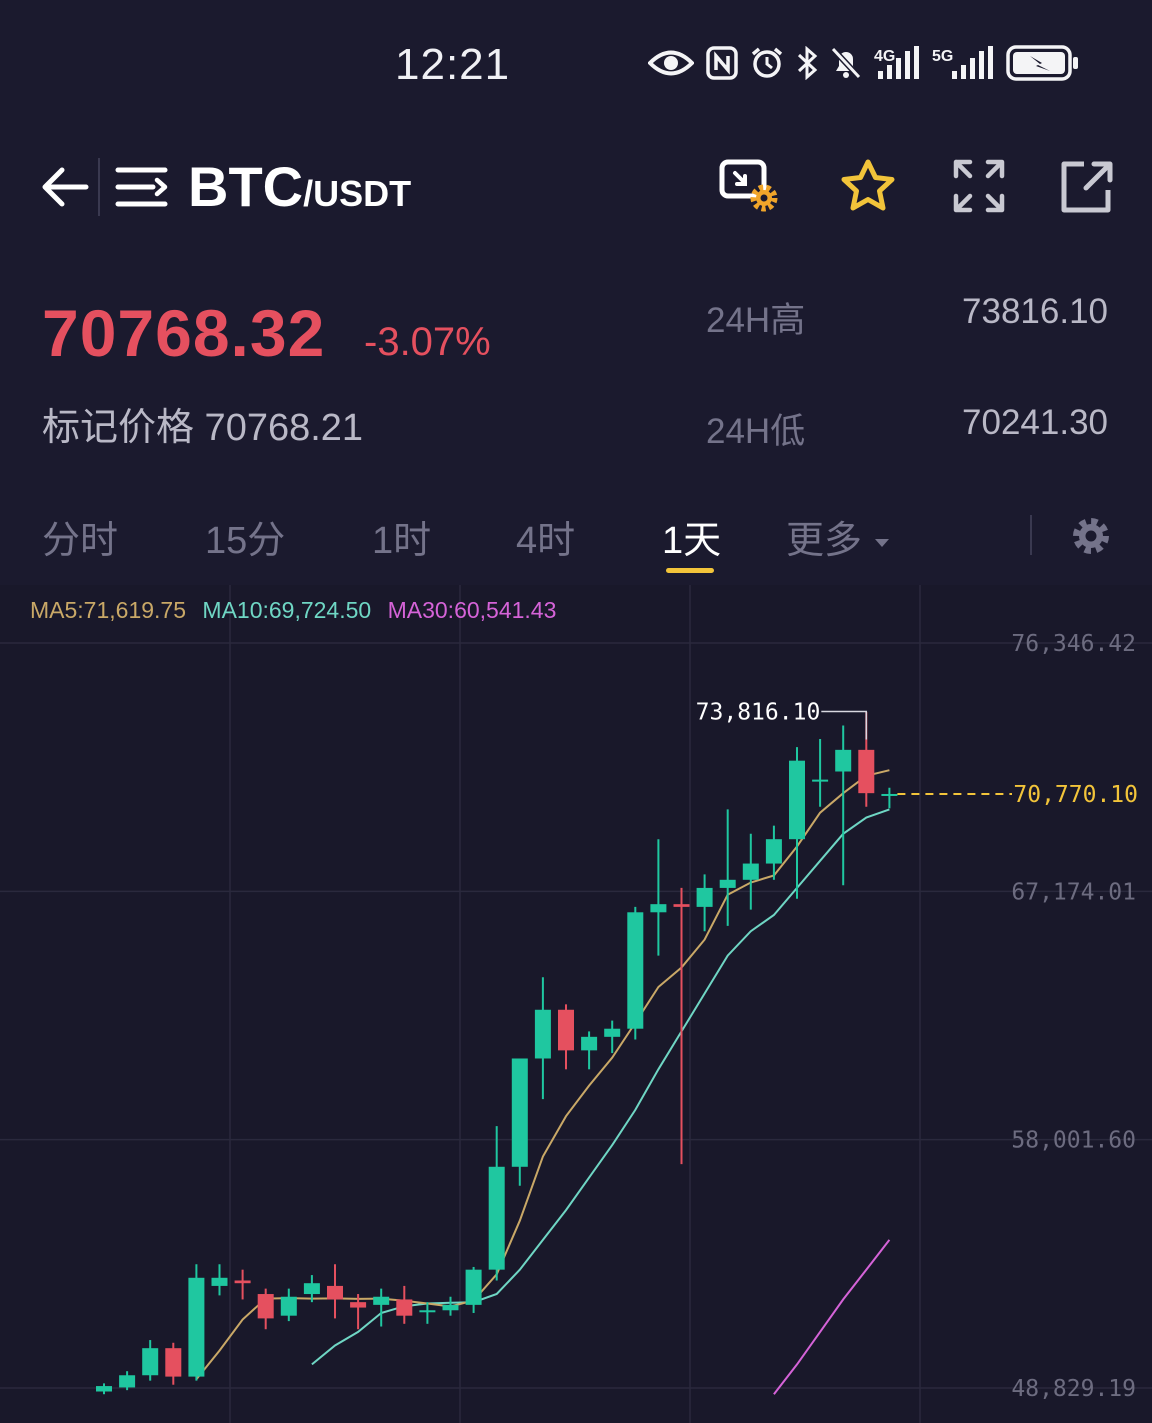 This screenshot has width=1152, height=1423. Describe the element at coordinates (1043, 63) in the screenshot. I see `battery-charging-icon` at that location.